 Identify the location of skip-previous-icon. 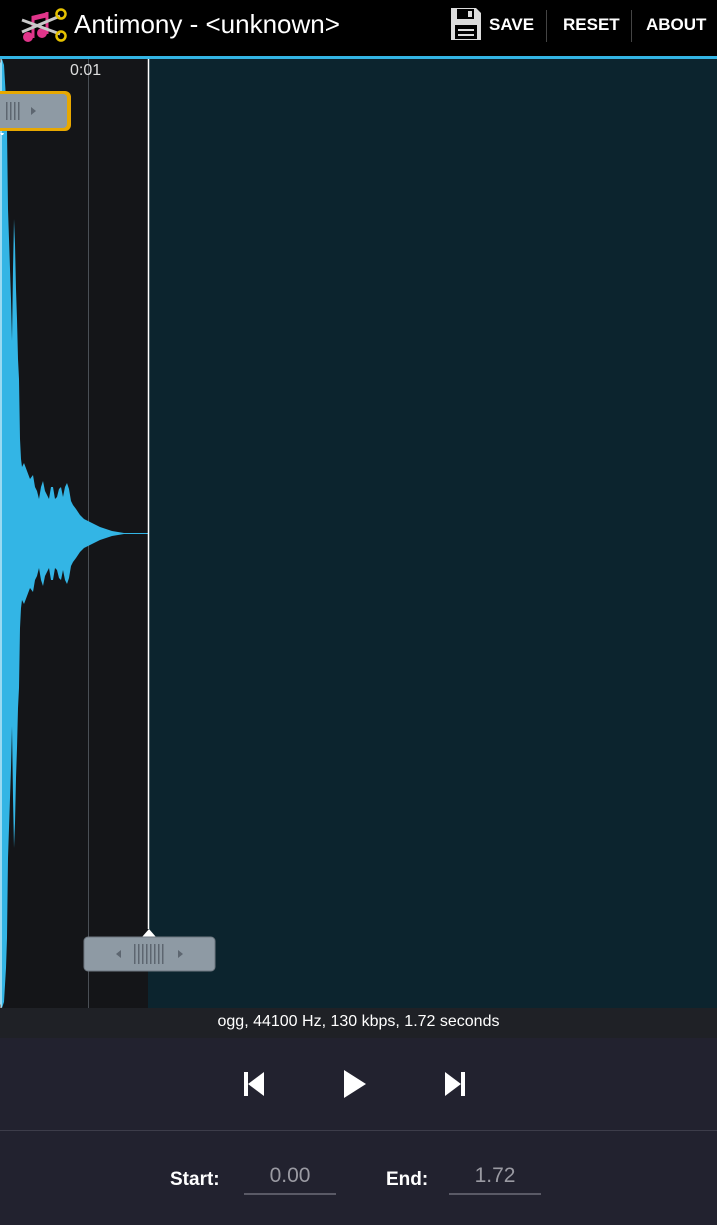
(254, 1084).